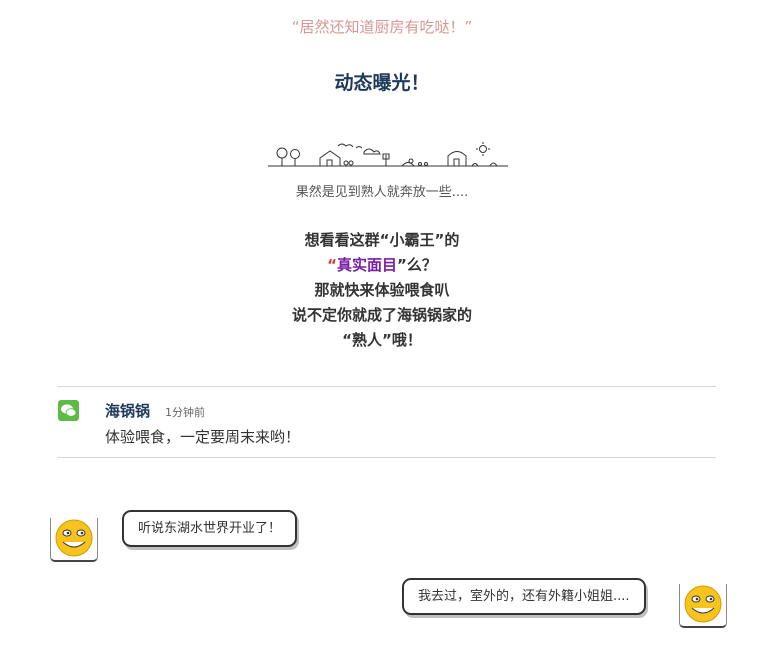 Image resolution: width=764 pixels, height=665 pixels. What do you see at coordinates (68, 410) in the screenshot?
I see `wechat-icon` at bounding box center [68, 410].